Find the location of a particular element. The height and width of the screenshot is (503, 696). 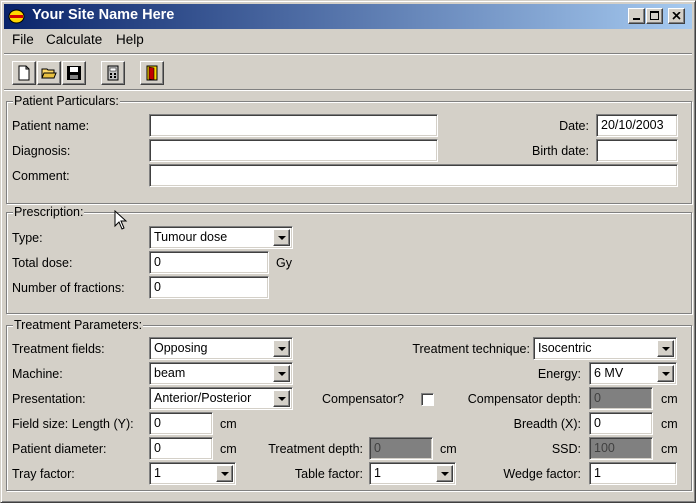

comment-label: Comment: is located at coordinates (41, 176).